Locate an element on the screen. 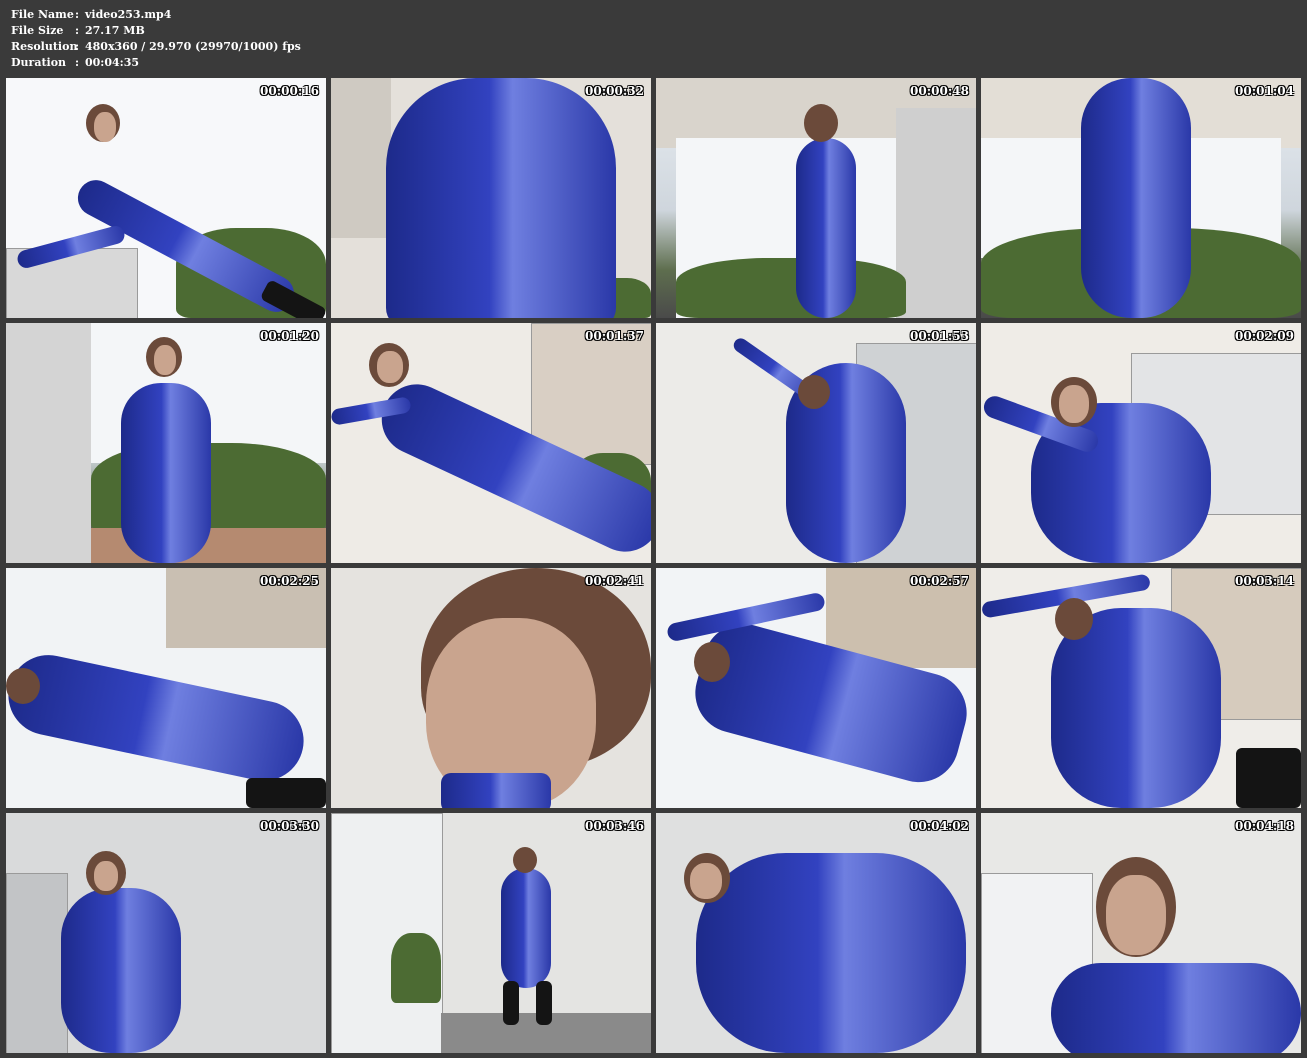 The height and width of the screenshot is (1058, 1307). thumbnail-frame: 00:02:09 is located at coordinates (1141, 443).